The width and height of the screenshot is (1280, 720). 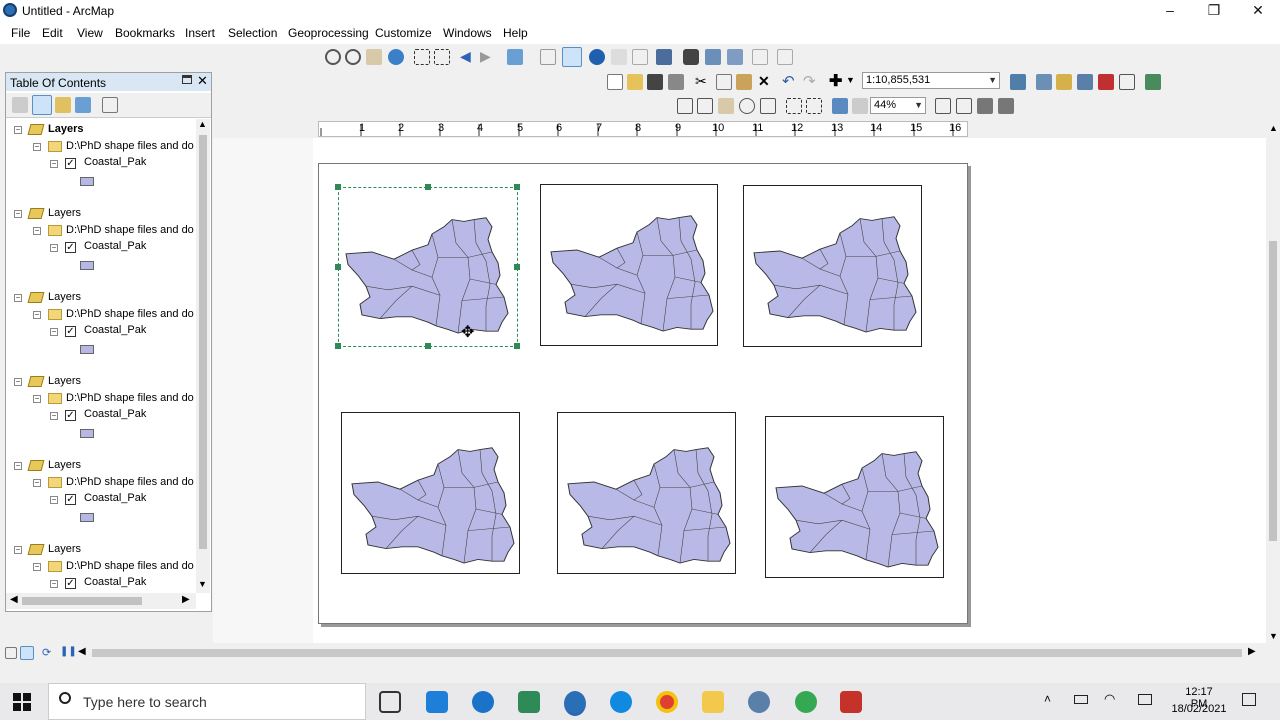 I want to click on chrome-profile-icon, so click(x=806, y=702).